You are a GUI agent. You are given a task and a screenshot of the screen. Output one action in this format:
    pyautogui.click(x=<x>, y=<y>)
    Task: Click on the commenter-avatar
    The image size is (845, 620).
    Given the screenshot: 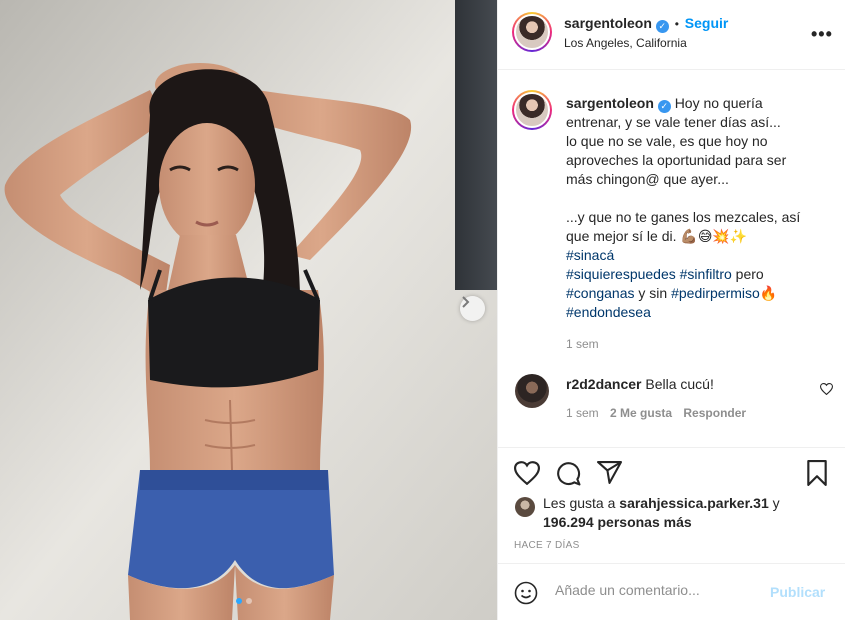 What is the action you would take?
    pyautogui.click(x=532, y=391)
    